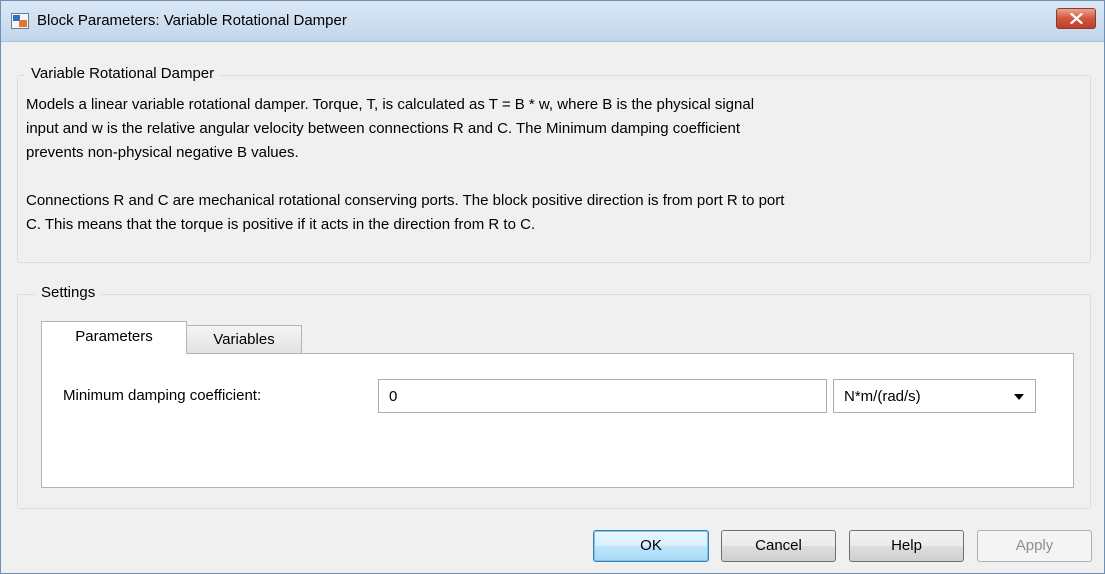  Describe the element at coordinates (68, 293) in the screenshot. I see `settings-group-title: Settings` at that location.